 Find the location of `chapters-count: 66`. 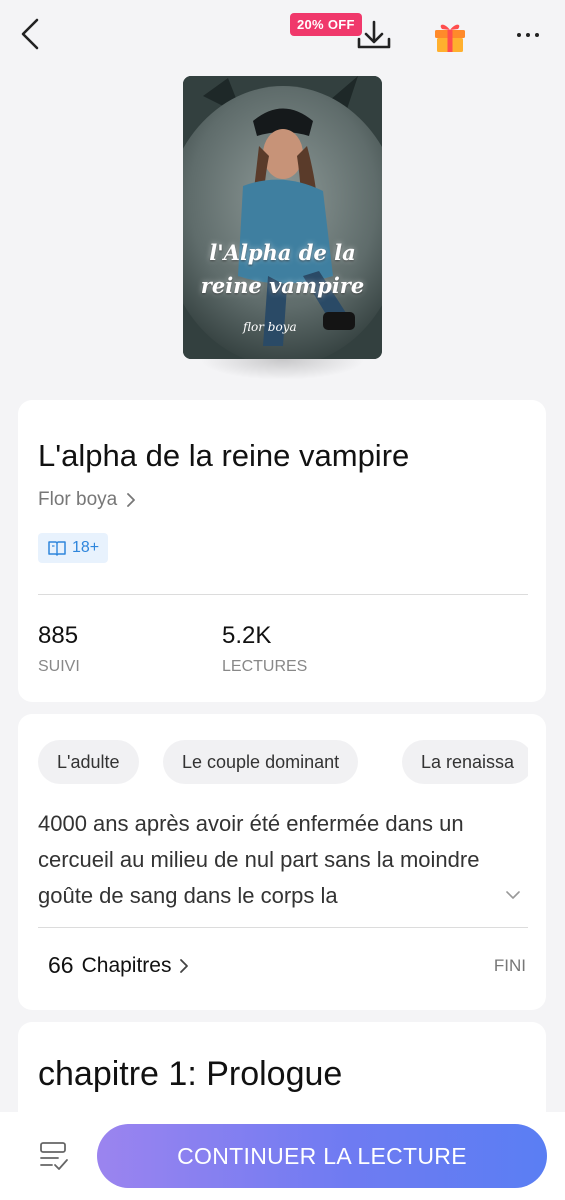

chapters-count: 66 is located at coordinates (61, 965).